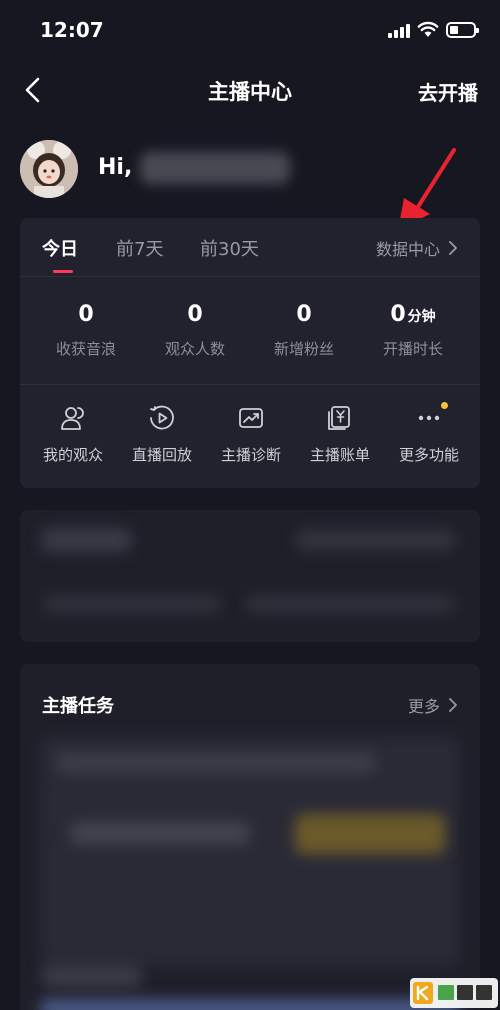 This screenshot has height=1010, width=500. I want to click on stat-live-duration: 0 分钟 开播时长, so click(413, 330).